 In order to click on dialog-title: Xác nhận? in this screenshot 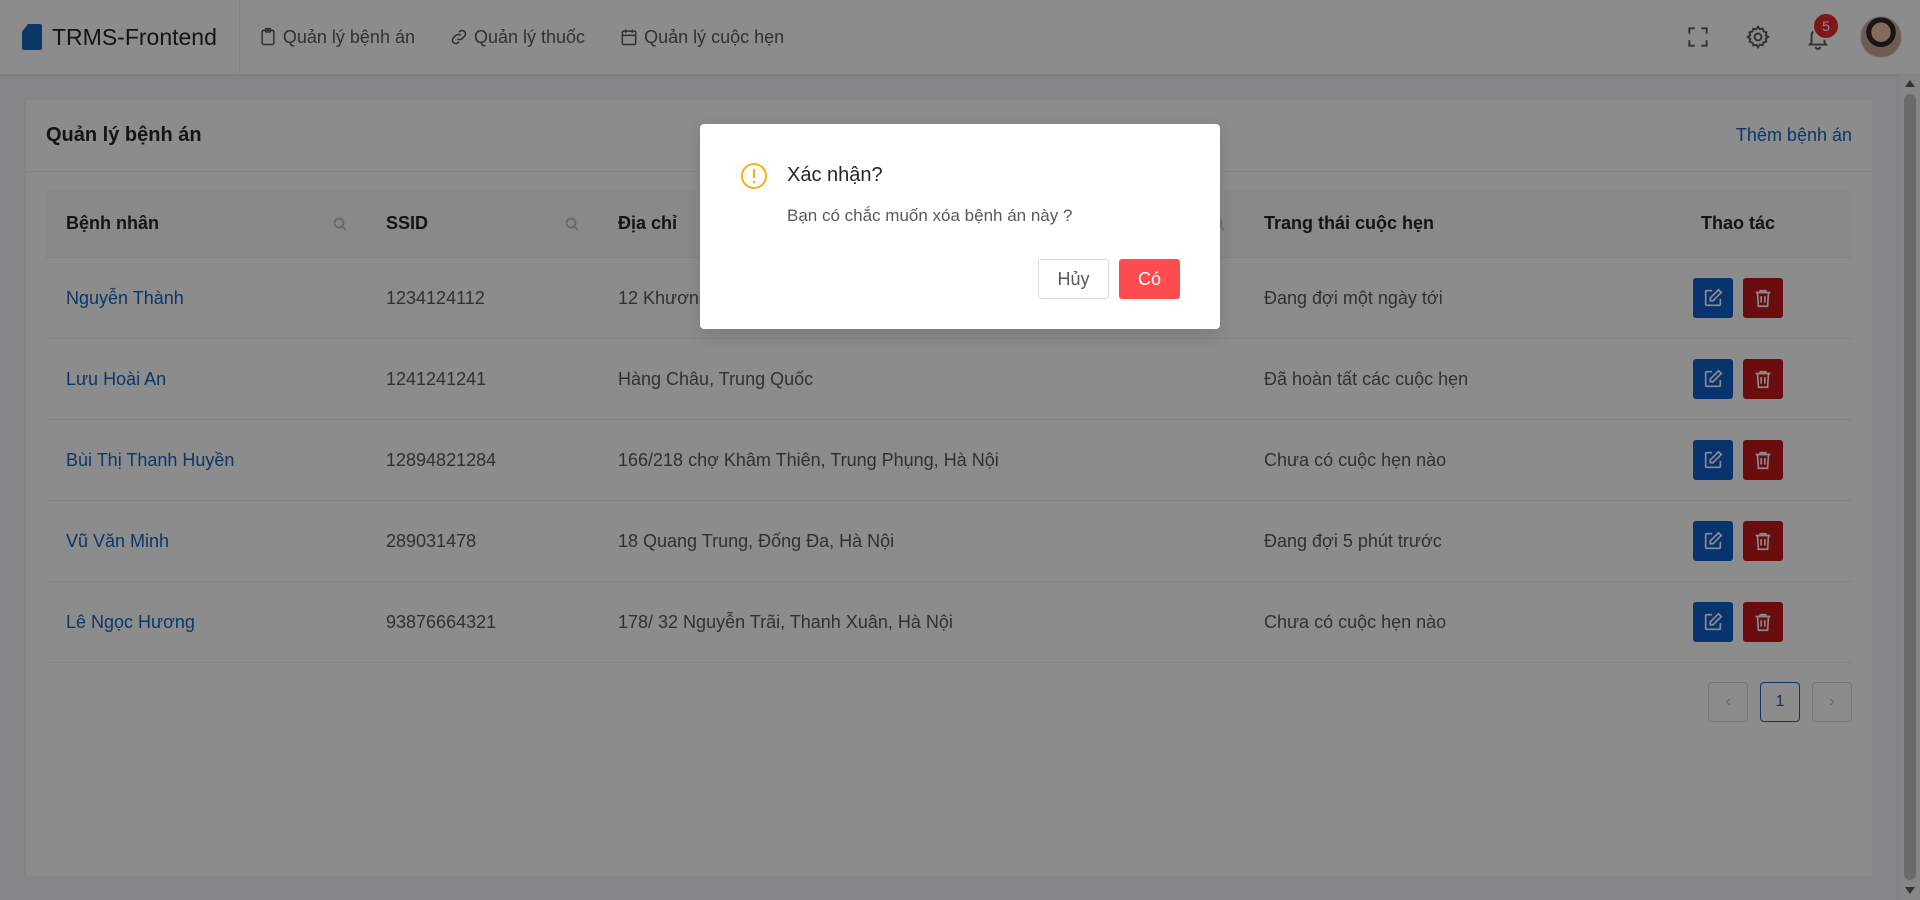, I will do `click(835, 175)`.